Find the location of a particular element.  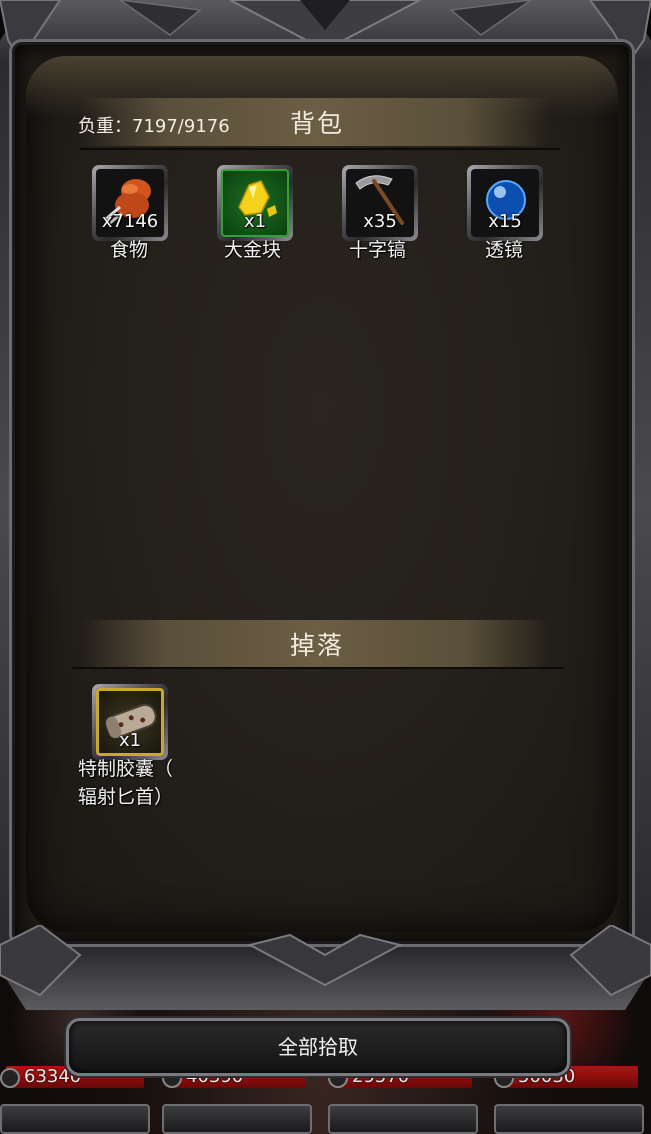

frame-bottom-ornament-icon is located at coordinates (325, 961).